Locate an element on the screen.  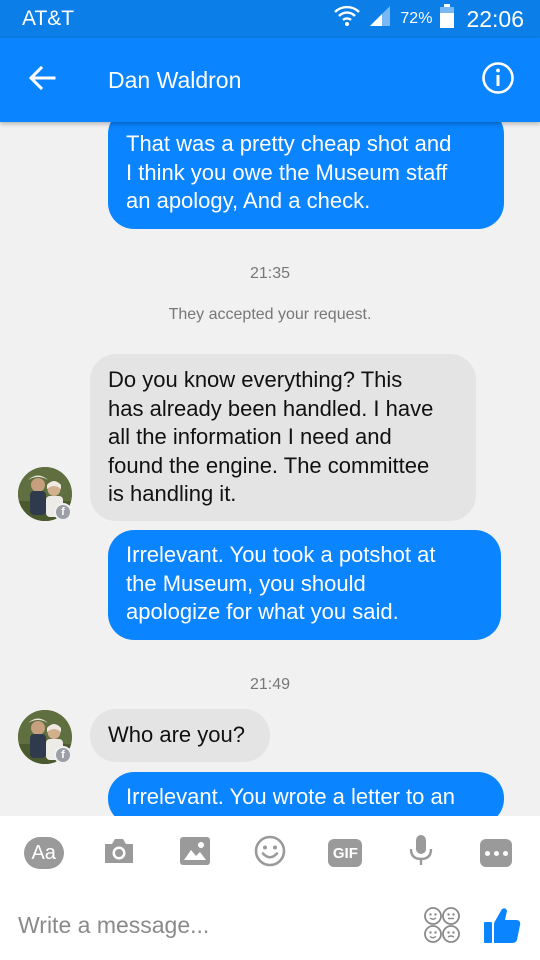
message-timestamp: 21:35 is located at coordinates (270, 273).